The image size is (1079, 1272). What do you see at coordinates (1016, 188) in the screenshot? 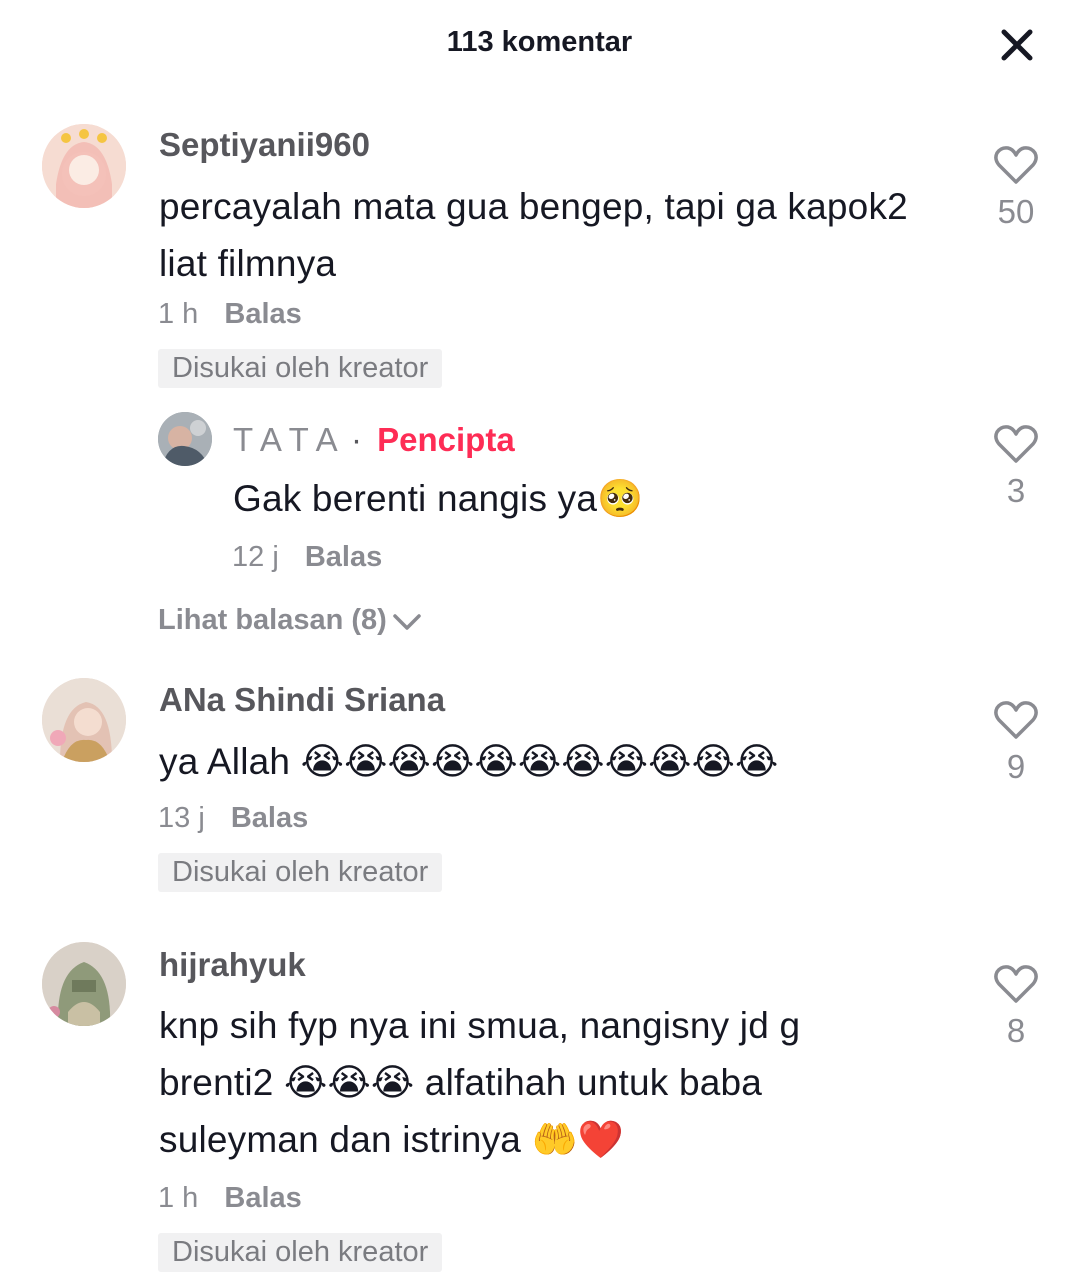
I see `like-column: 50` at bounding box center [1016, 188].